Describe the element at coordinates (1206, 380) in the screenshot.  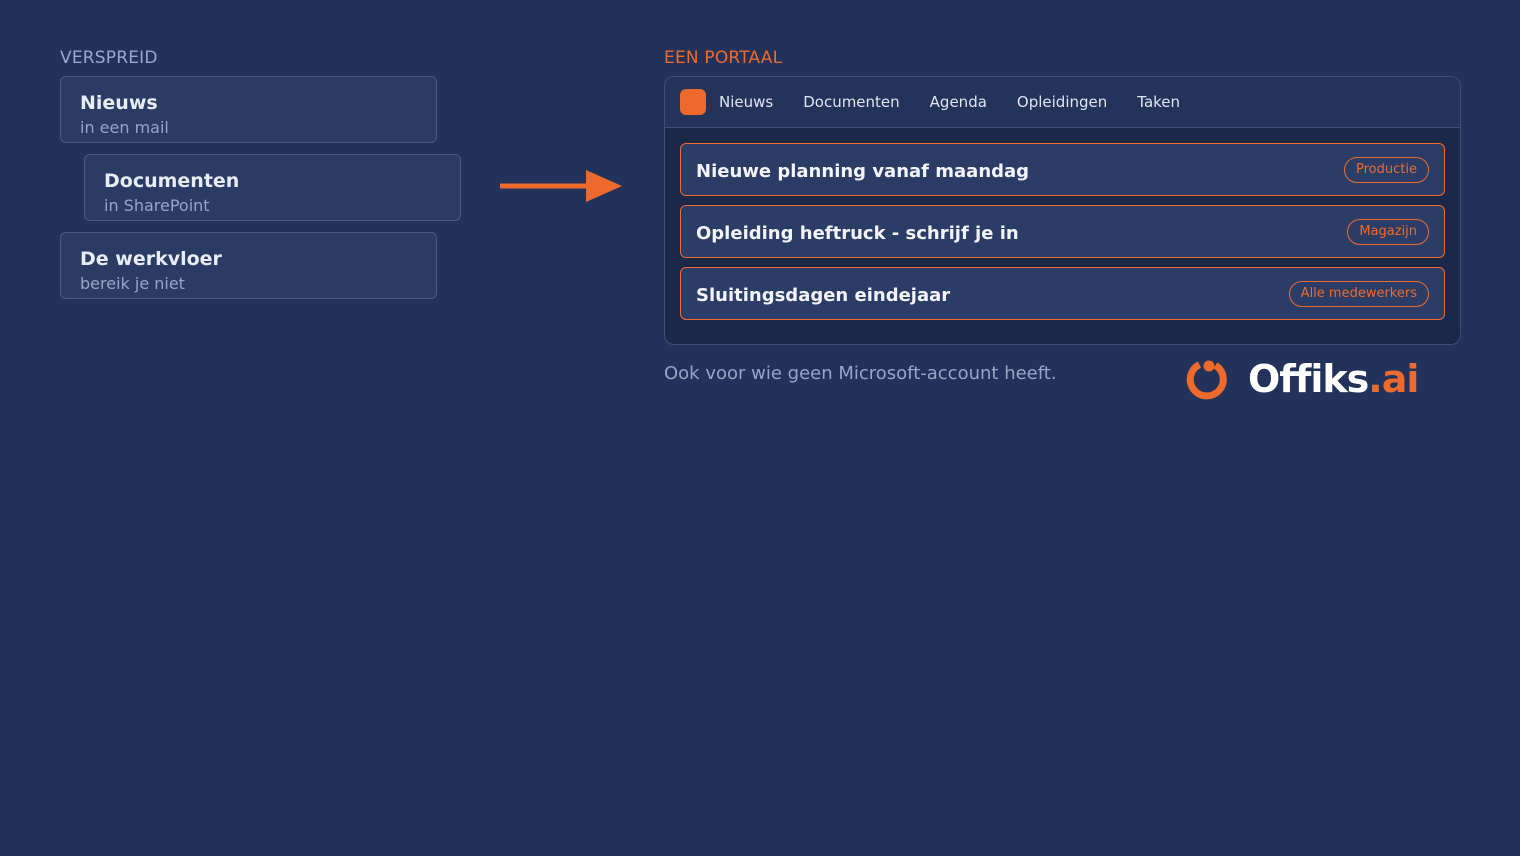
I see `offiks-logo-icon` at that location.